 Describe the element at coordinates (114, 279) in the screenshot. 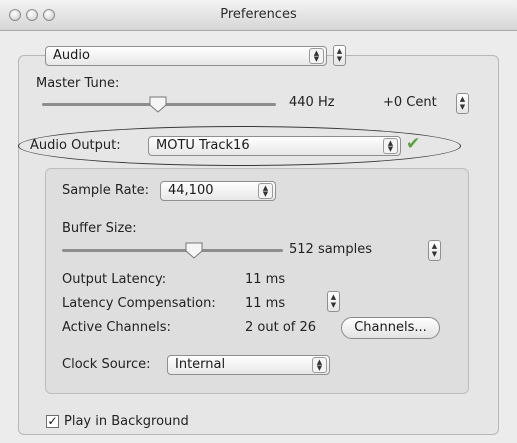

I see `output-latency-label: Output Latency:` at that location.